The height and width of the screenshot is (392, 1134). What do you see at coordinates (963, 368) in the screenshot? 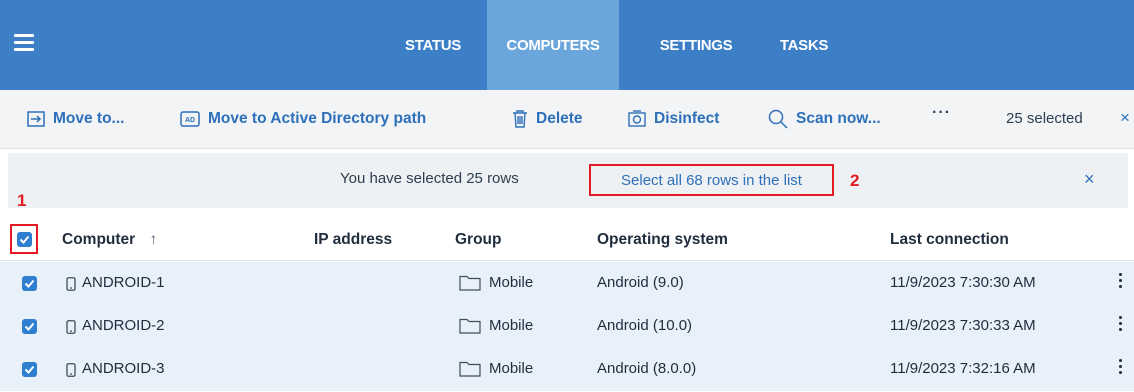
I see `last-connection: 11/9/2023 7:32:16 AM` at bounding box center [963, 368].